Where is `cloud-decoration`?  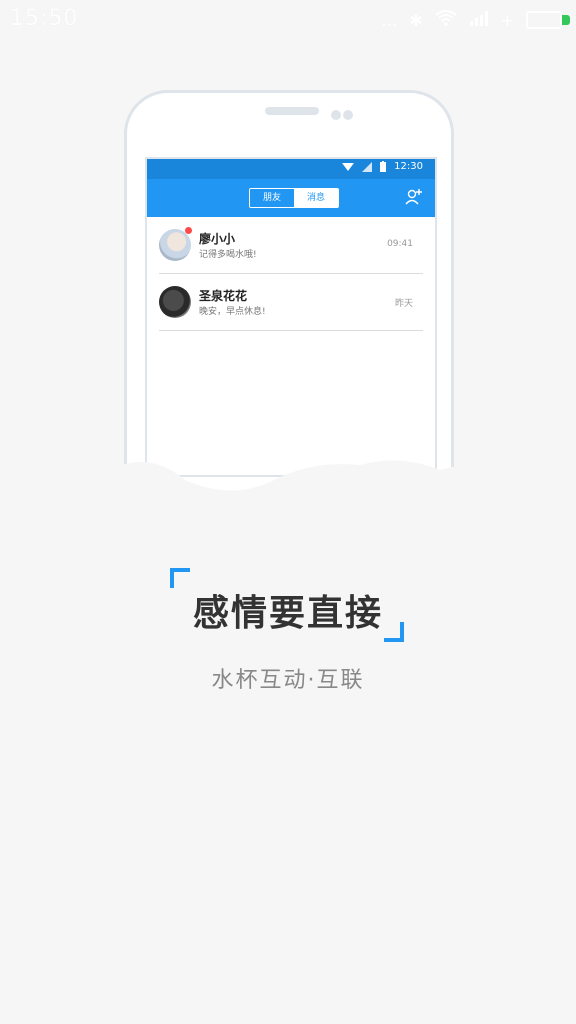
cloud-decoration is located at coordinates (288, 503).